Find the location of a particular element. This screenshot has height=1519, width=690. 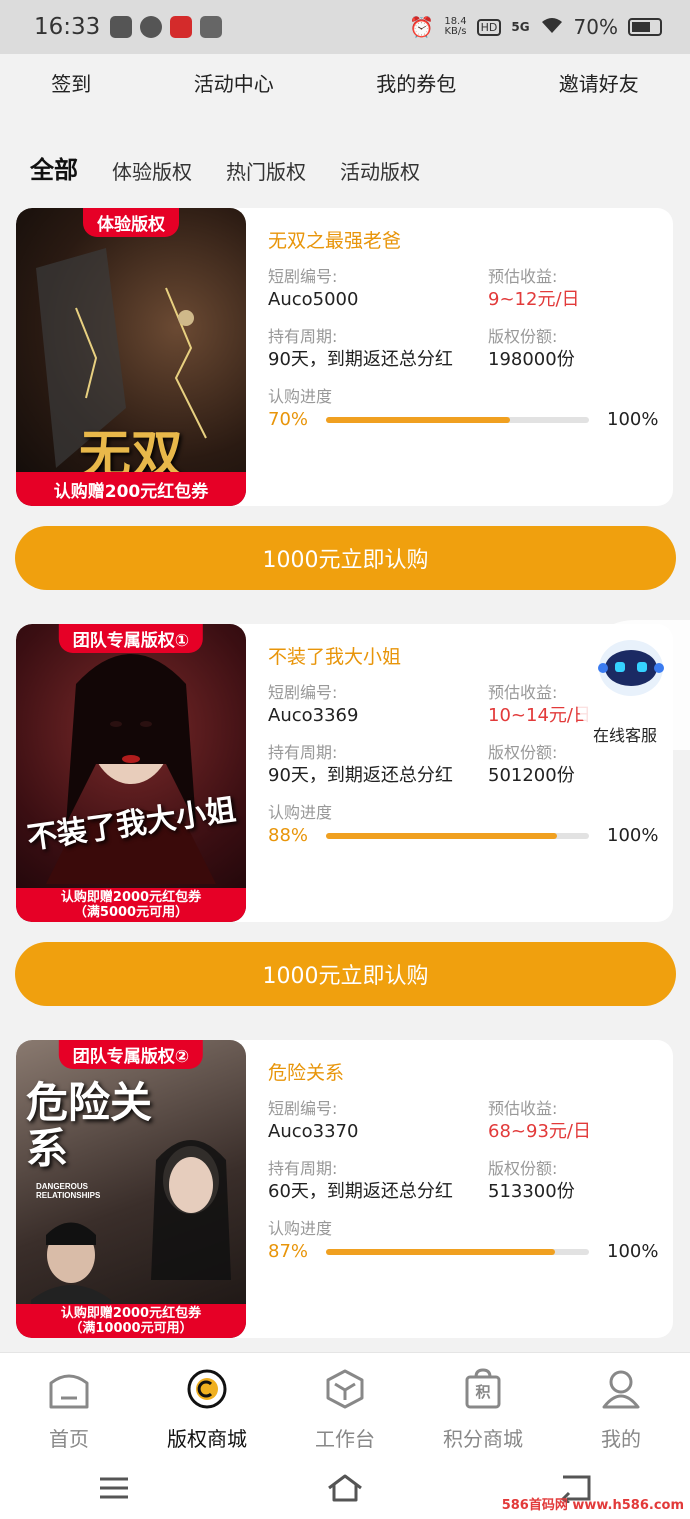

speed-unit: KB/s is located at coordinates (455, 31).